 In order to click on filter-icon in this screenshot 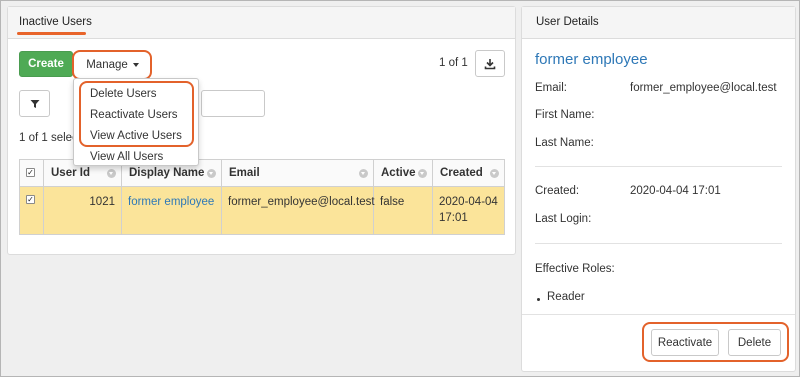, I will do `click(34, 103)`.